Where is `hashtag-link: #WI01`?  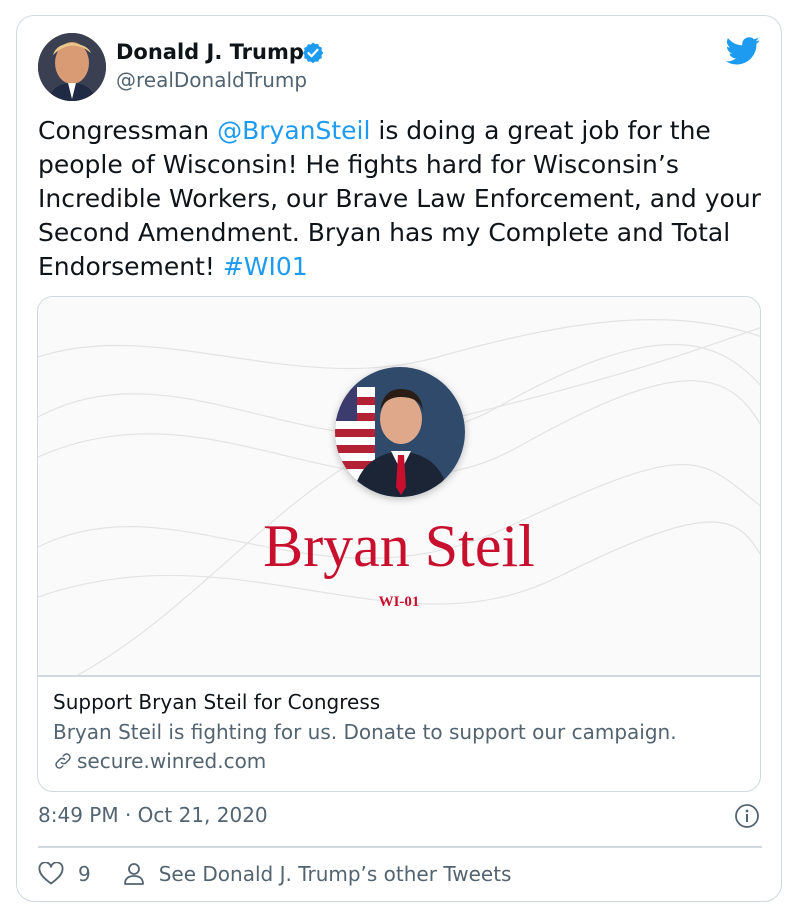
hashtag-link: #WI01 is located at coordinates (265, 266).